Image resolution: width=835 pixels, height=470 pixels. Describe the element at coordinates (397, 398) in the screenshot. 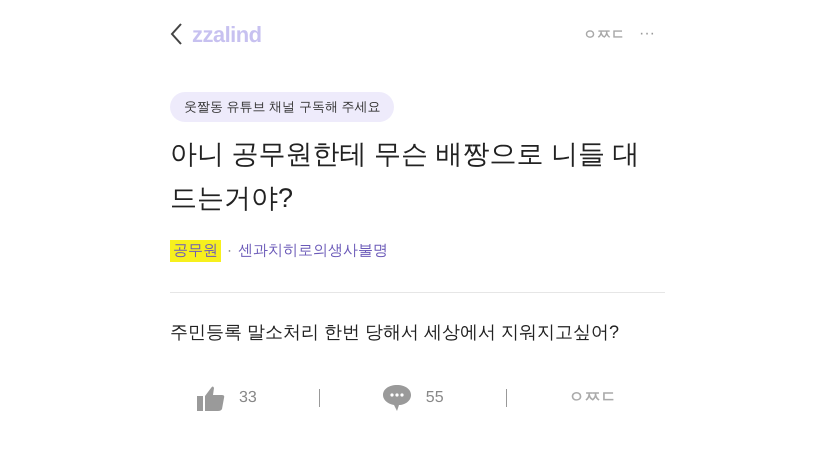

I see `speech-bubble-icon` at that location.